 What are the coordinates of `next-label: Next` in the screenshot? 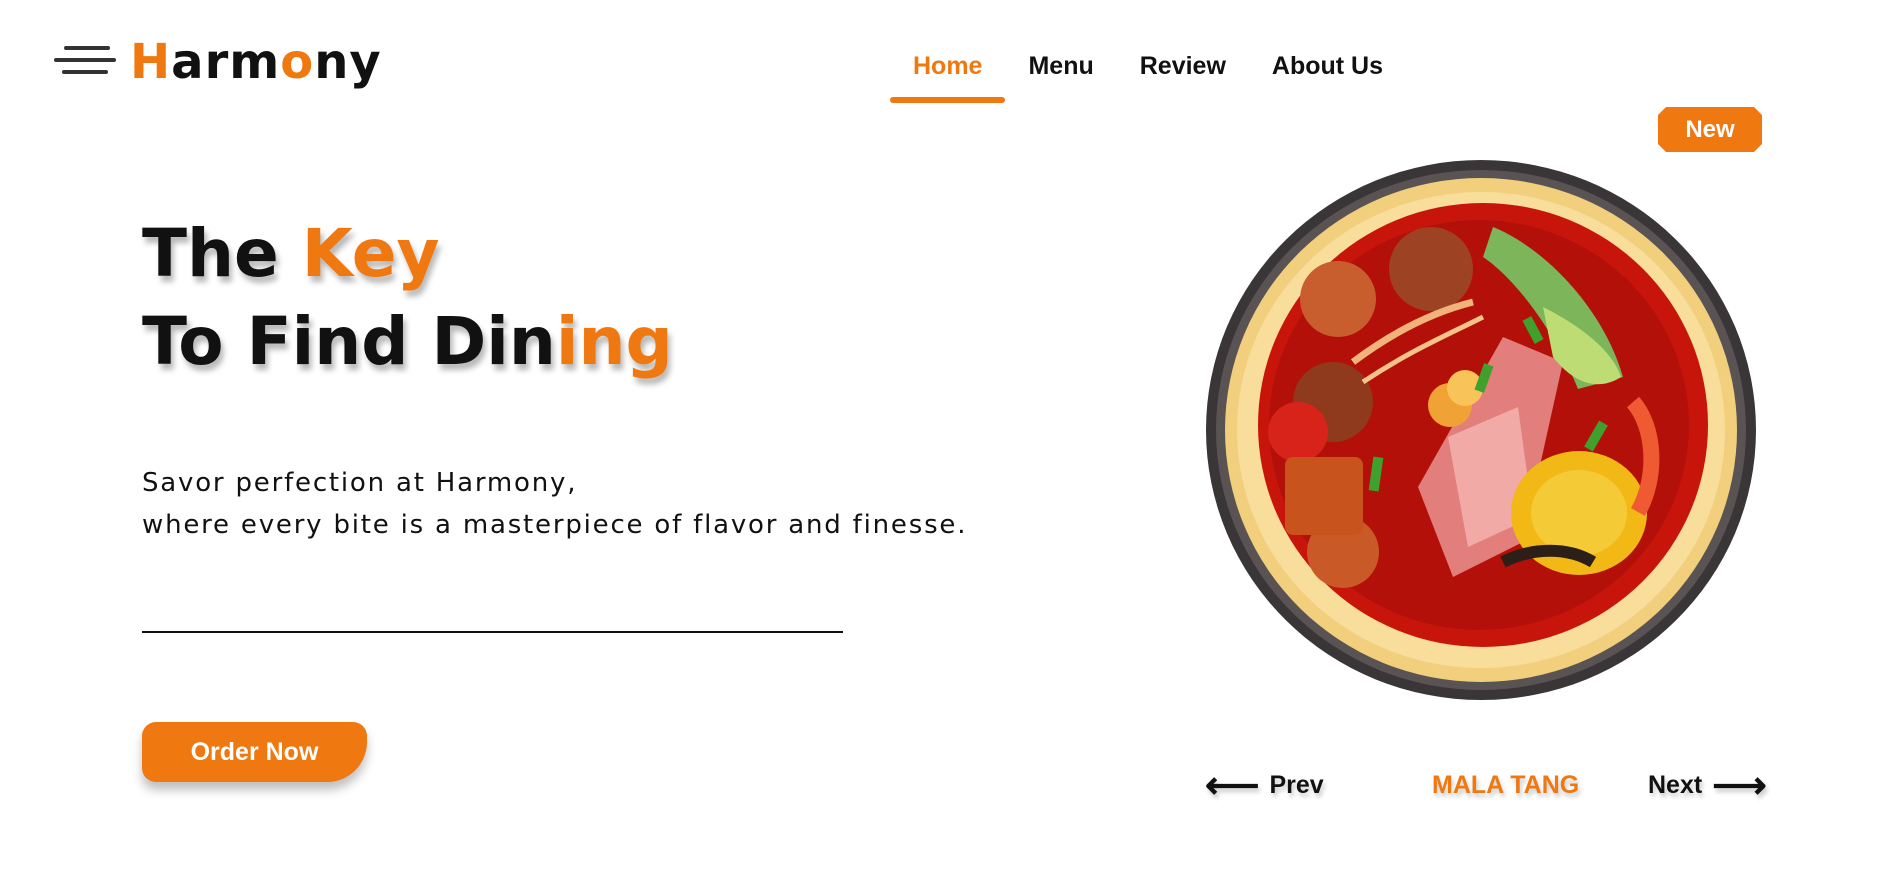 It's located at (1675, 785).